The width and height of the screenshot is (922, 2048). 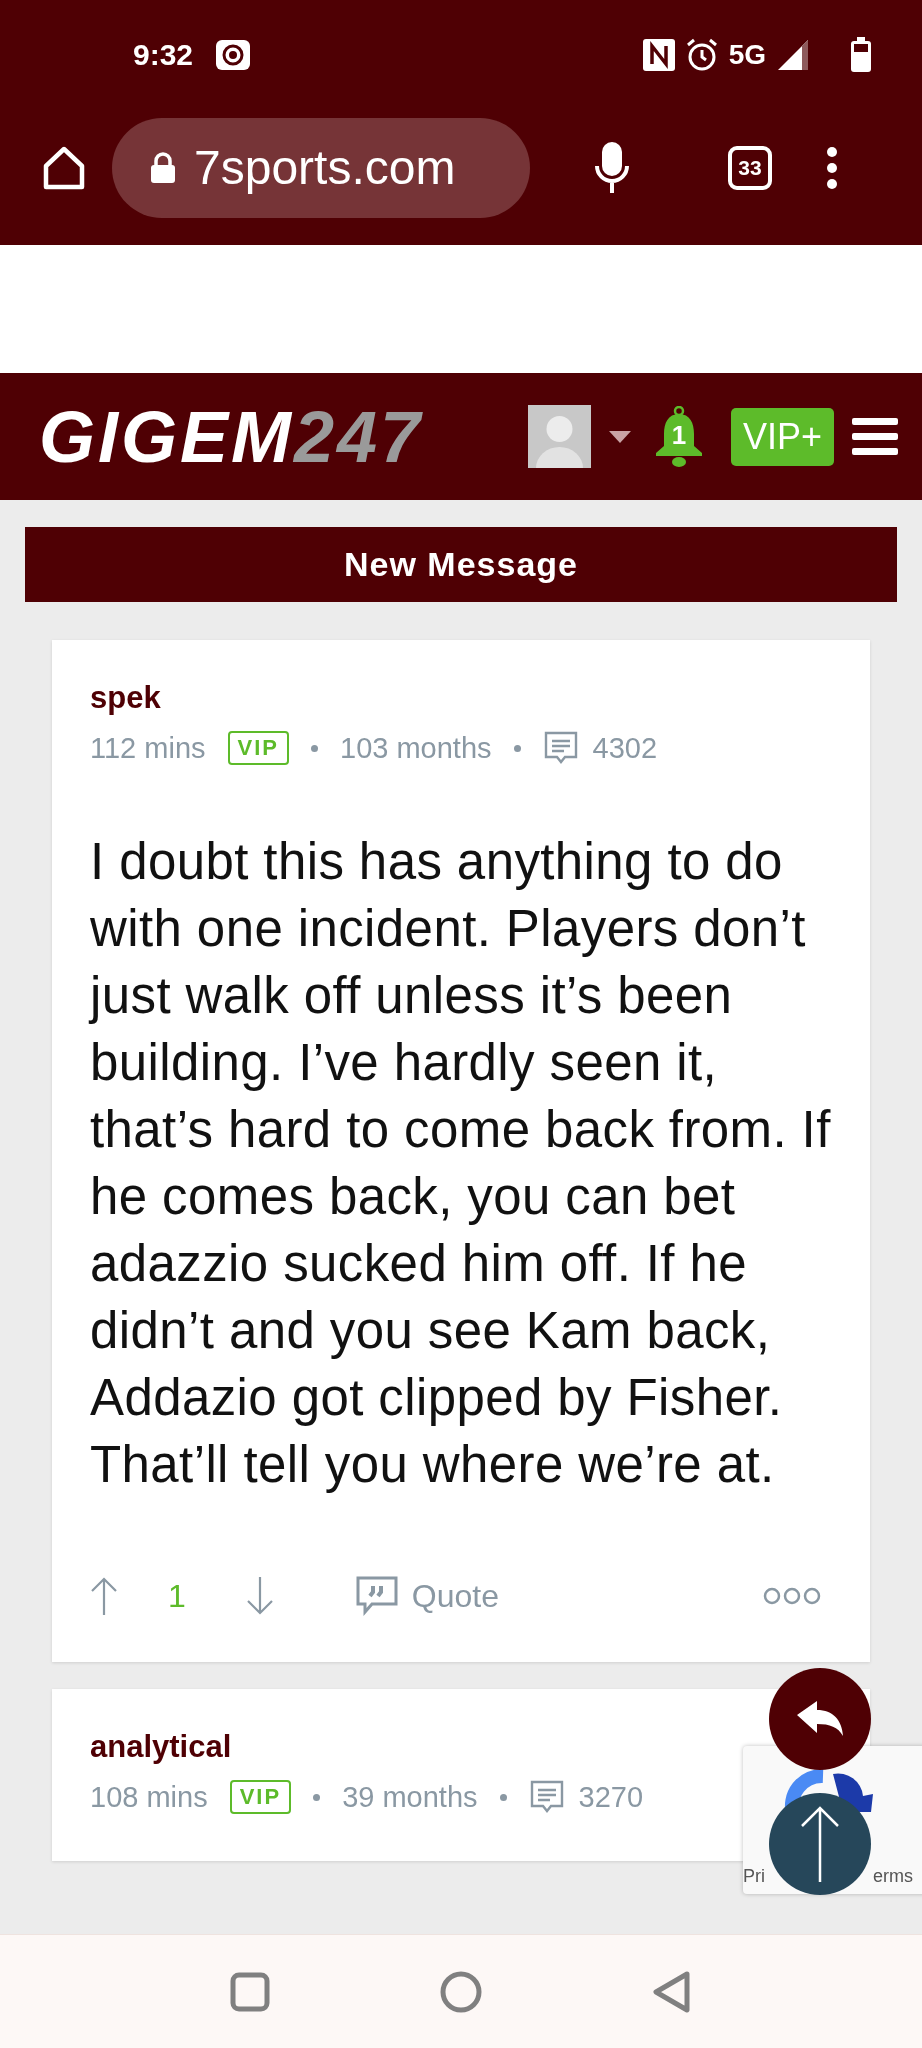 What do you see at coordinates (250, 1991) in the screenshot?
I see `recents-icon` at bounding box center [250, 1991].